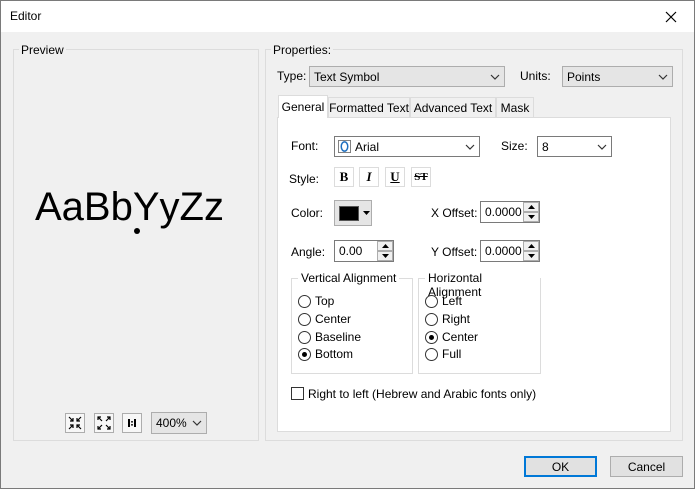 This screenshot has height=489, width=695. I want to click on radio-label: Full, so click(452, 354).